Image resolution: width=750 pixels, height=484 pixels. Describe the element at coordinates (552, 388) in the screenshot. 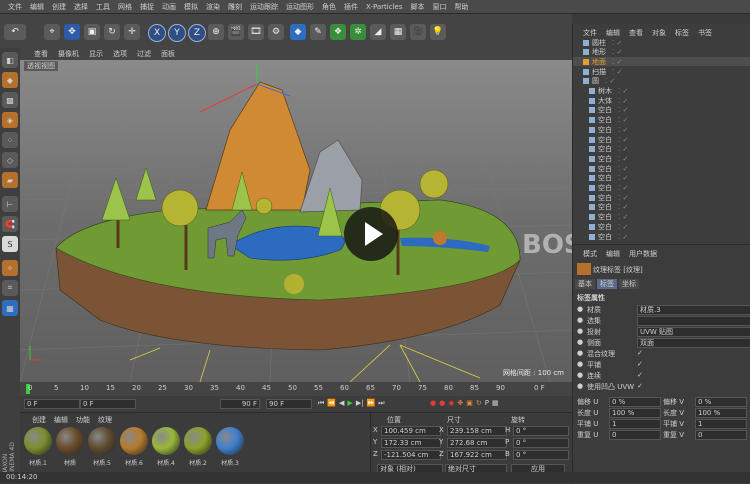

I see `end-frame-field: 0 F` at that location.